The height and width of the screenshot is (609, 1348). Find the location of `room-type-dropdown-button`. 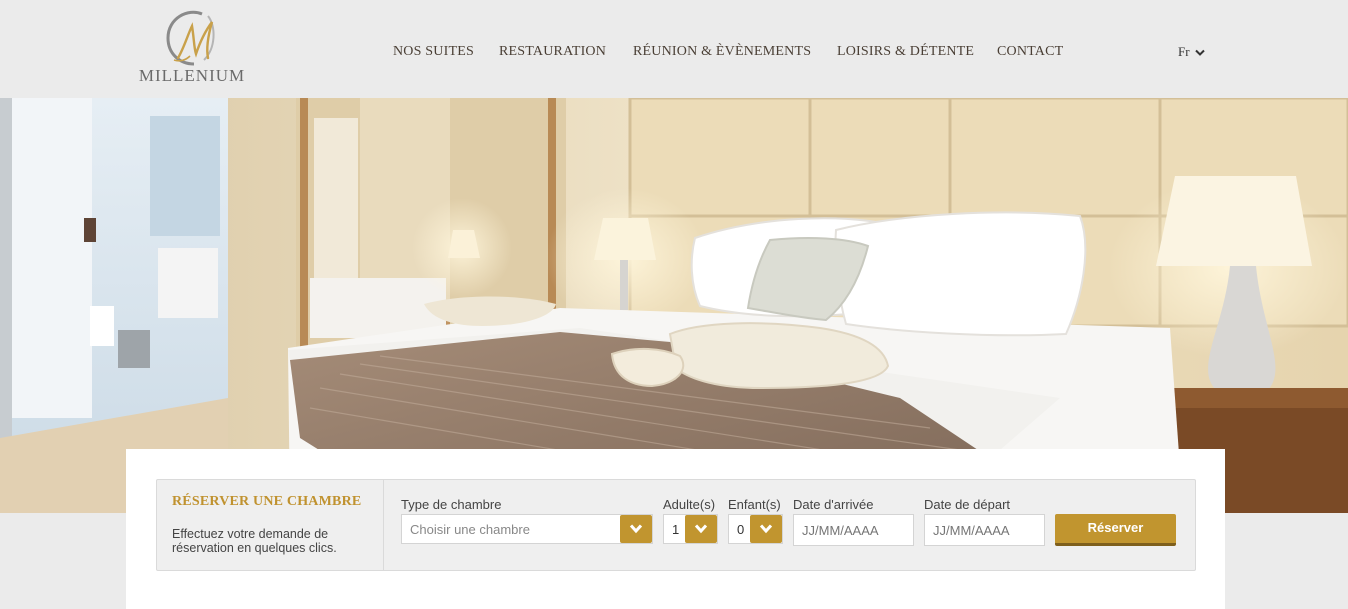

room-type-dropdown-button is located at coordinates (636, 529).